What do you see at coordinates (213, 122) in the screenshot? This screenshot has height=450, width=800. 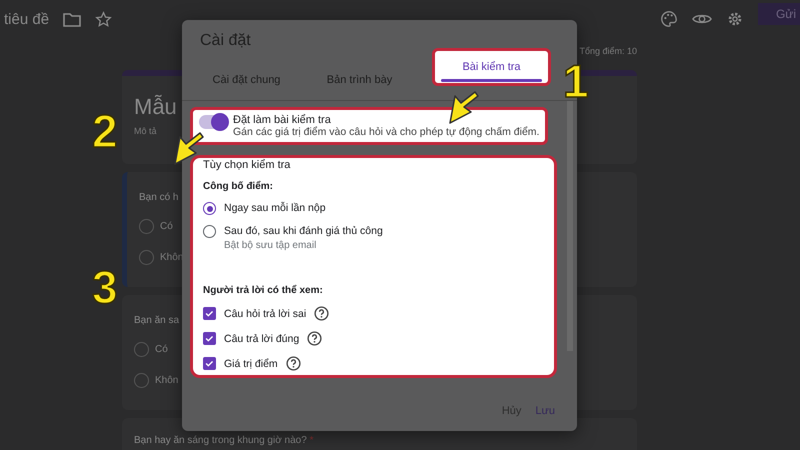 I see `quiz-toggle` at bounding box center [213, 122].